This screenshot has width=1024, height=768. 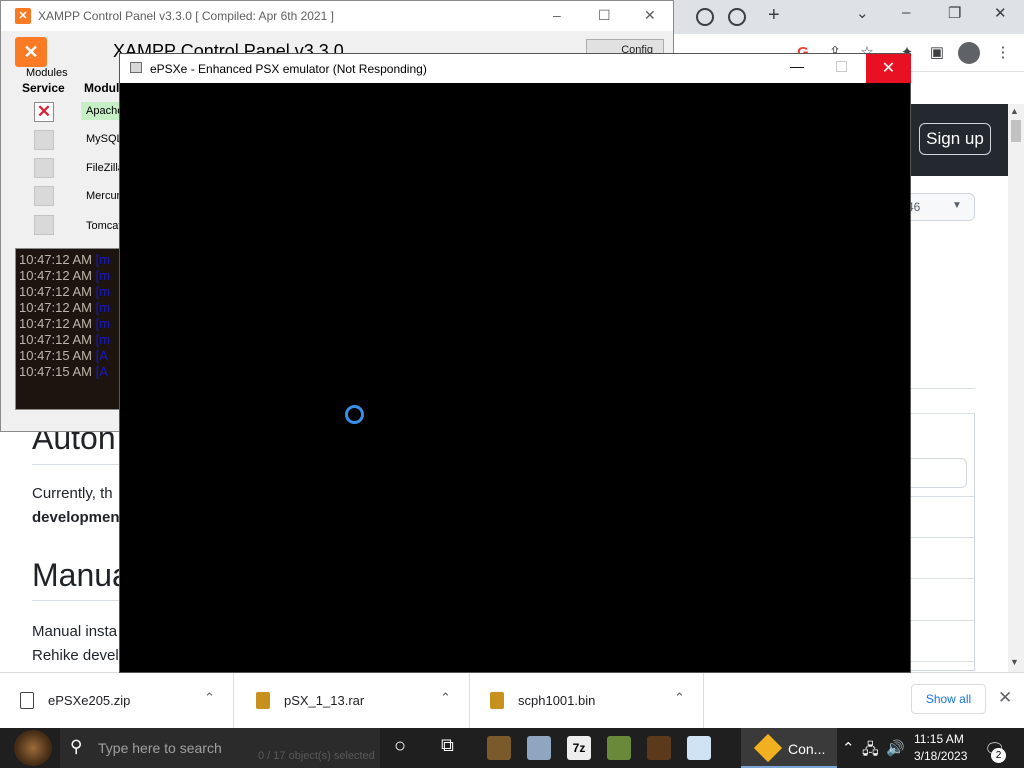 What do you see at coordinates (906, 12) in the screenshot?
I see `browser-minimize-icon: –` at bounding box center [906, 12].